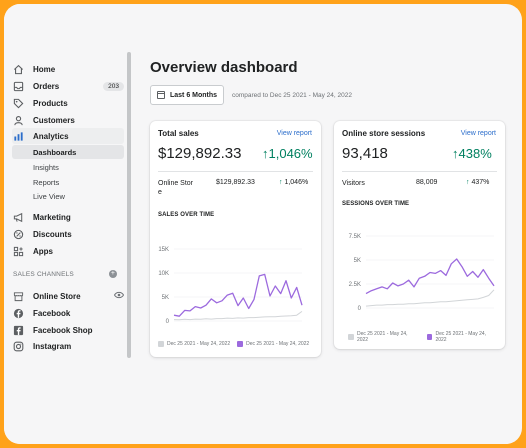  I want to click on breakdown-change-value: 437%, so click(480, 182).